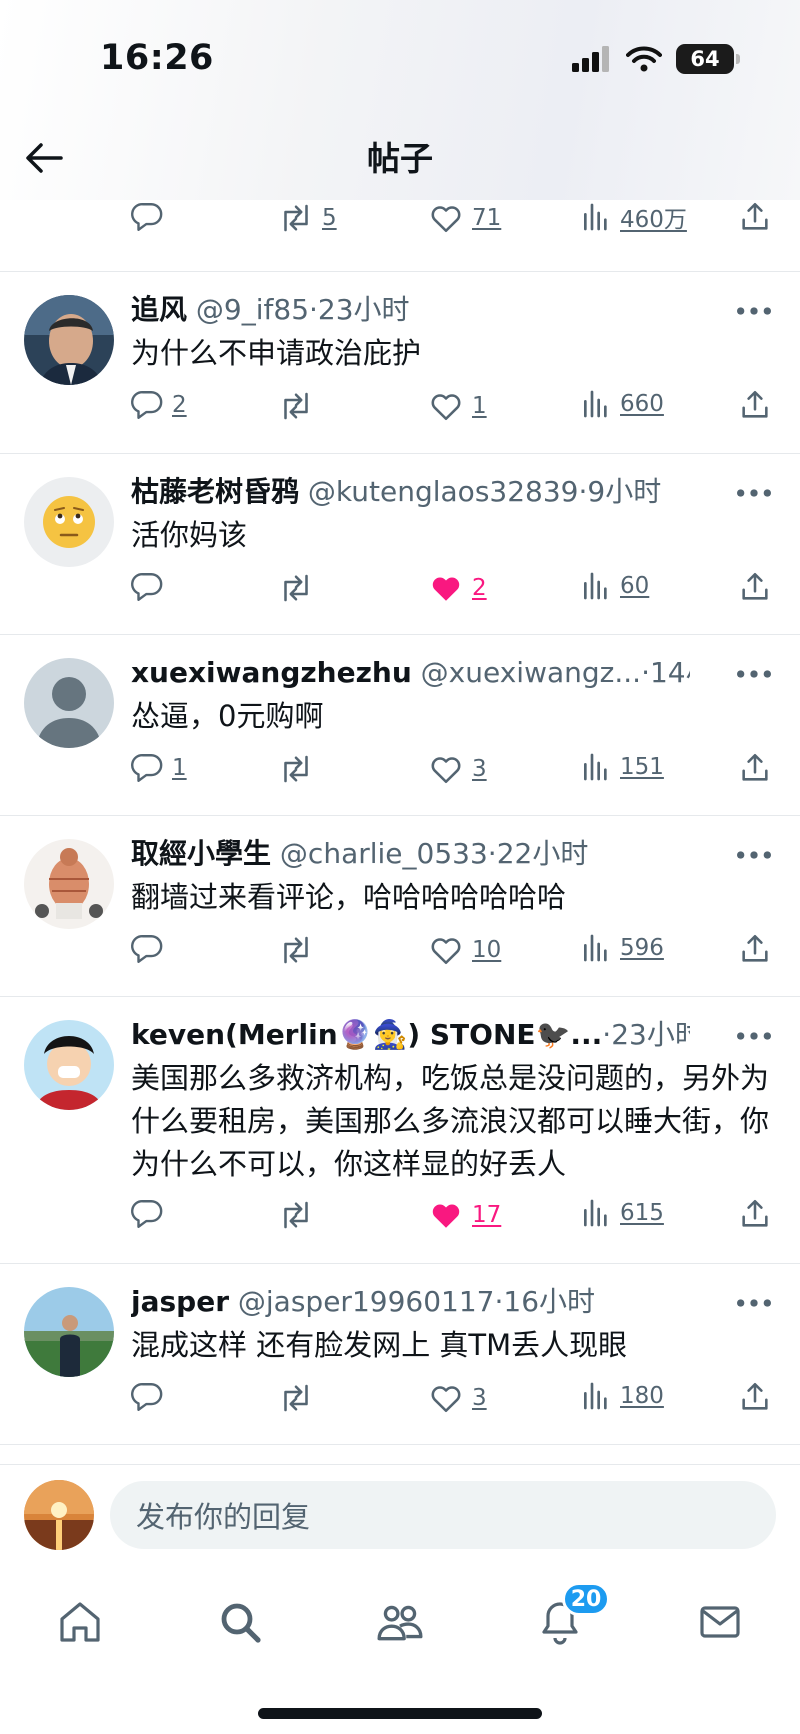 The image size is (800, 1734). I want to click on tab-communities, so click(400, 1622).